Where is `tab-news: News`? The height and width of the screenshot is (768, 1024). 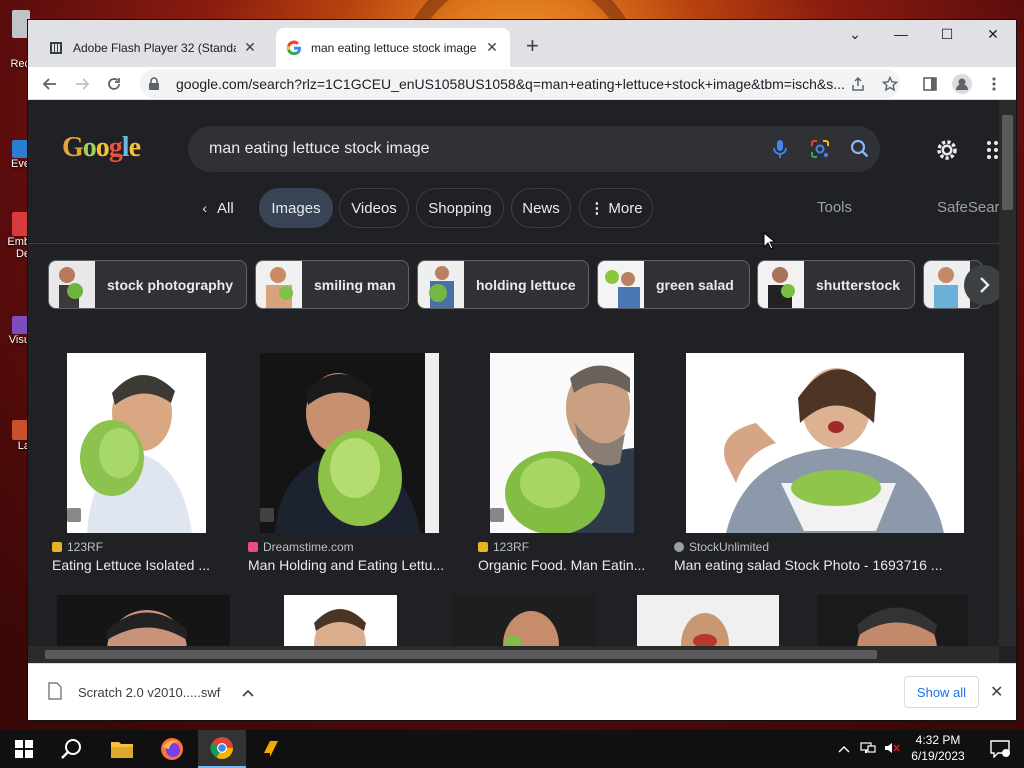 tab-news: News is located at coordinates (541, 208).